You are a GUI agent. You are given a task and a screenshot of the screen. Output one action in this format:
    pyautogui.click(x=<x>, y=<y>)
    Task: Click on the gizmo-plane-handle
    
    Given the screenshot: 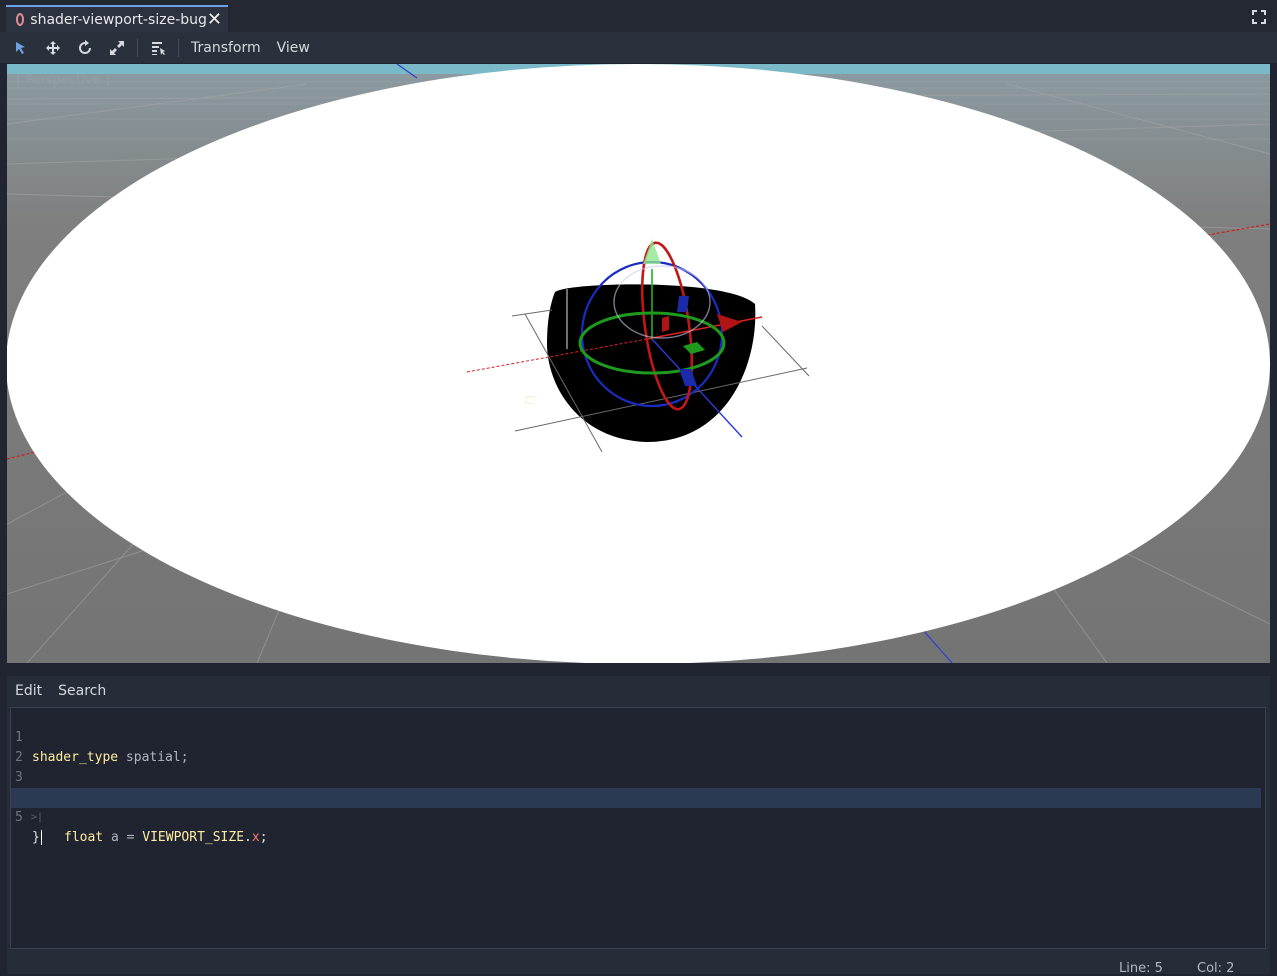 What is the action you would take?
    pyautogui.click(x=665, y=324)
    